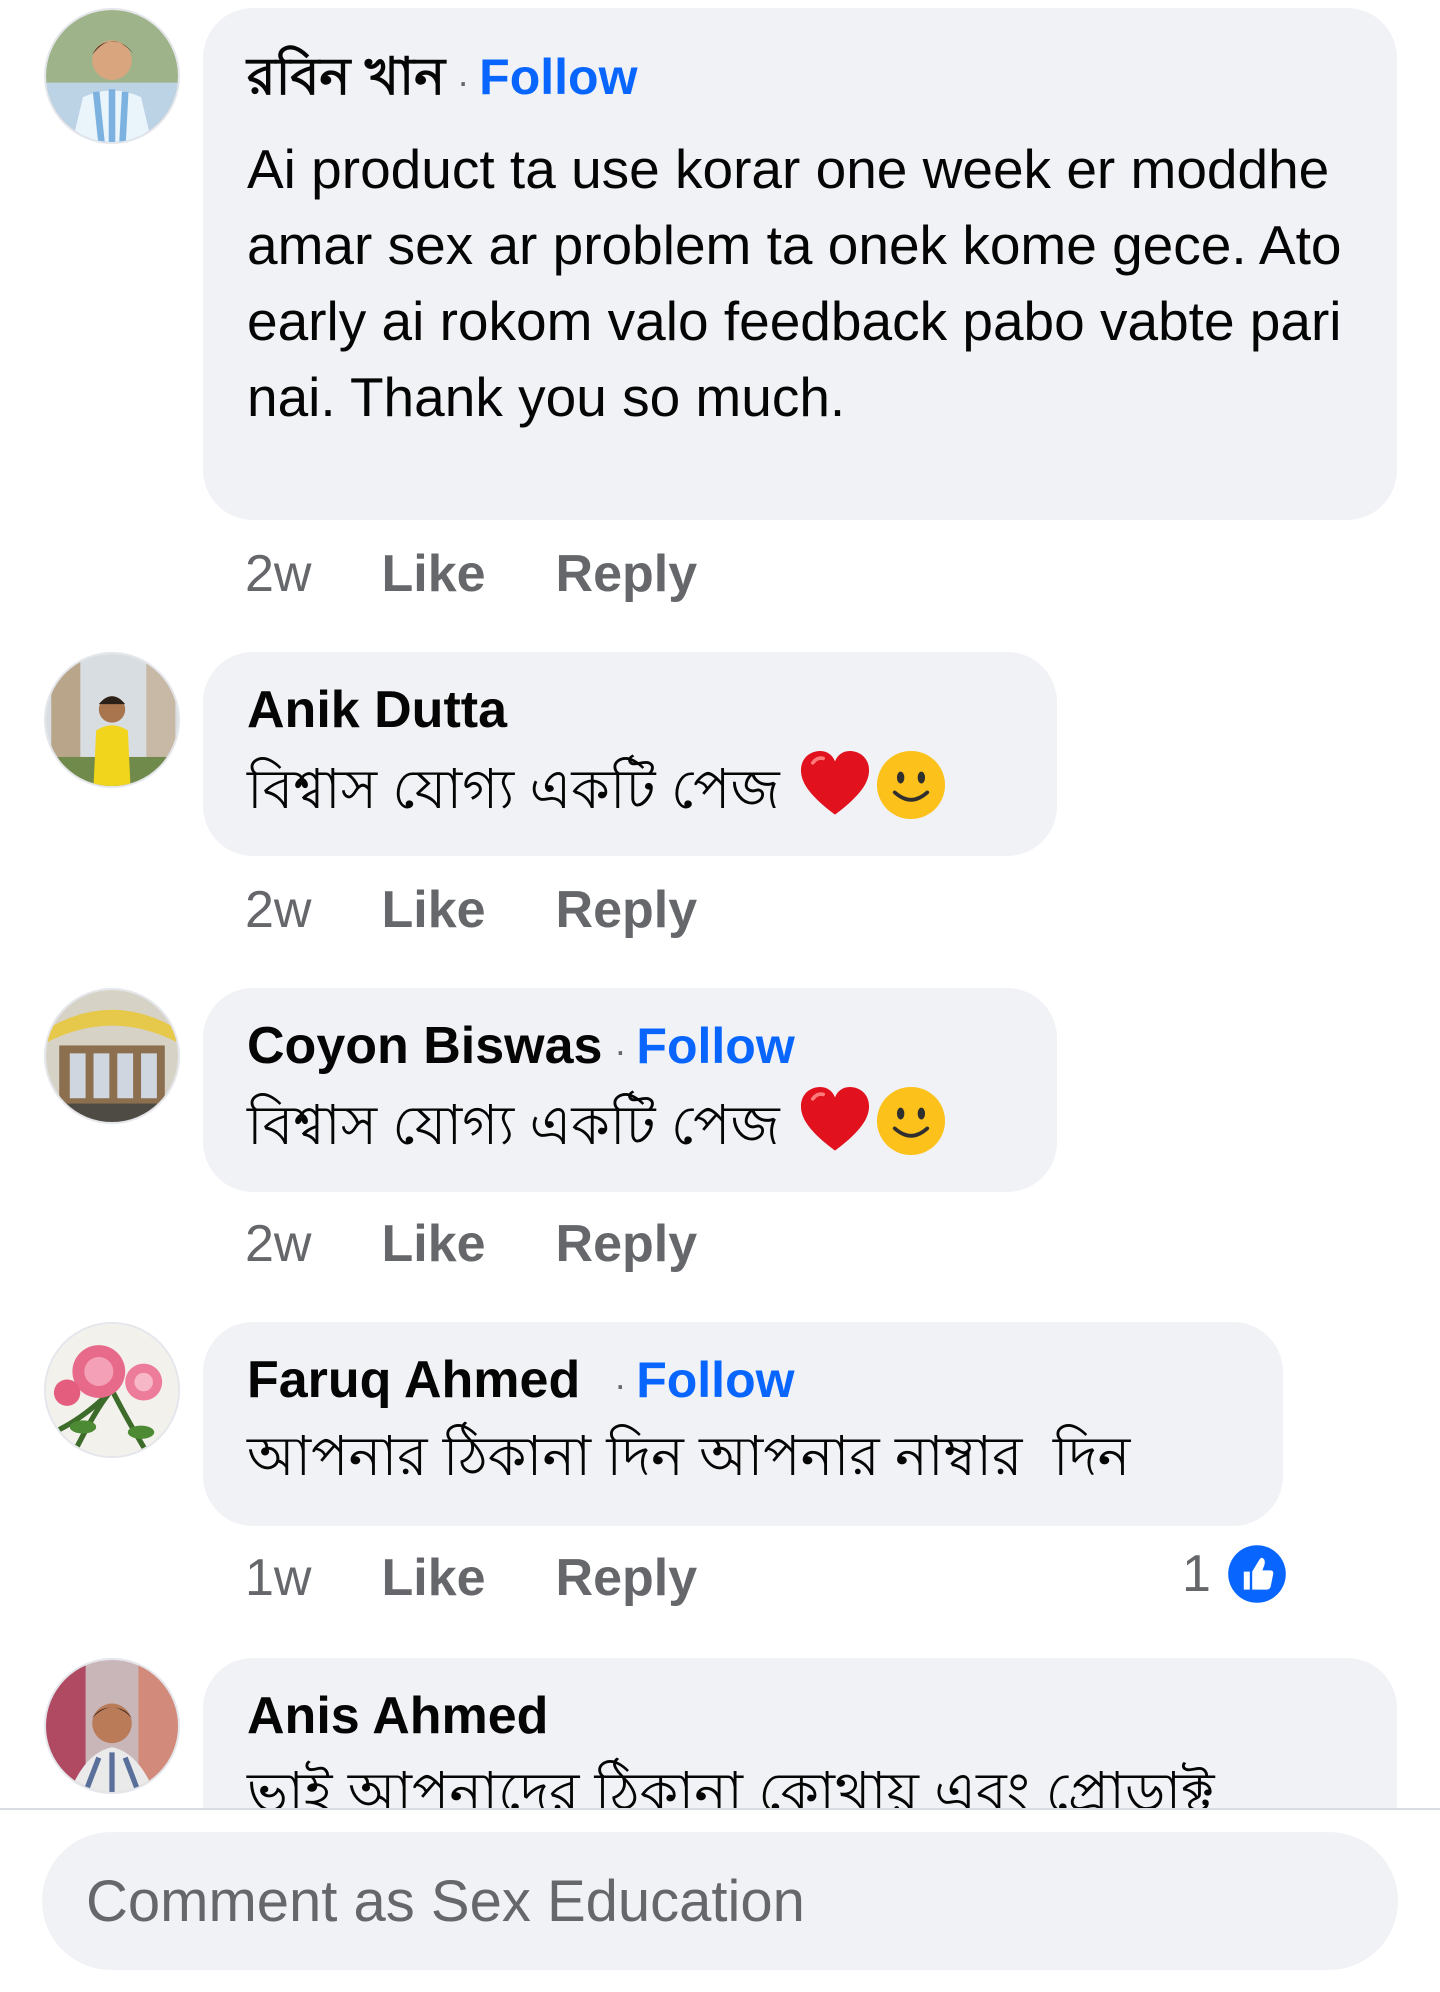 The image size is (1440, 1992). What do you see at coordinates (413, 1380) in the screenshot?
I see `author-name: Faruq Ahmed` at bounding box center [413, 1380].